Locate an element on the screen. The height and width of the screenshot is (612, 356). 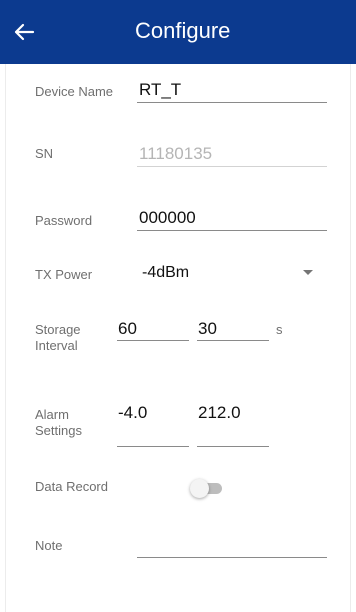
tx-power-select: -4dBm is located at coordinates (165, 273).